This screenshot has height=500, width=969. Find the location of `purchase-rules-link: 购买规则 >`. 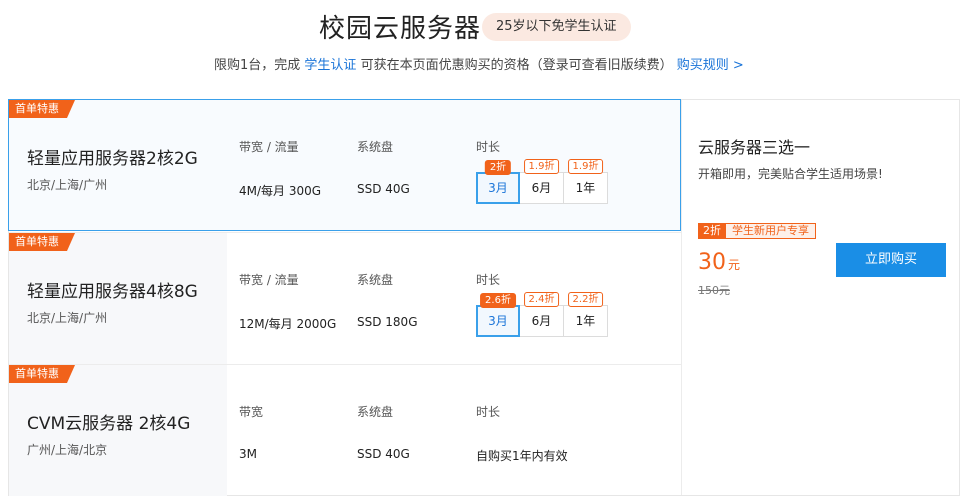

purchase-rules-link: 购买规则 > is located at coordinates (710, 65).